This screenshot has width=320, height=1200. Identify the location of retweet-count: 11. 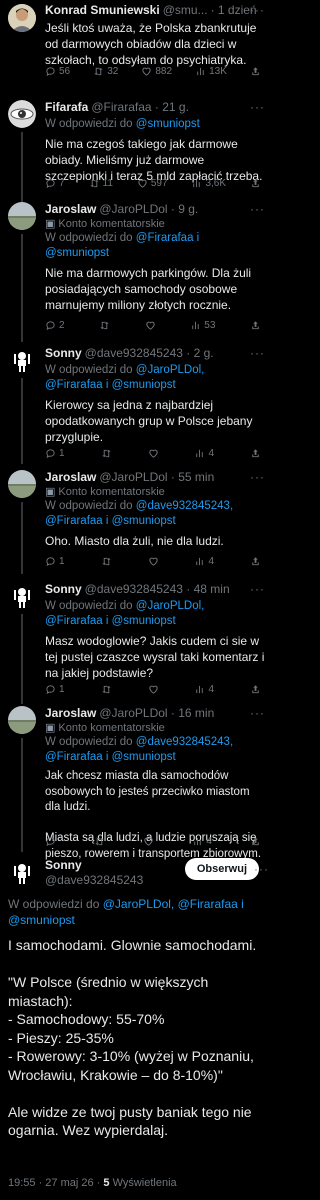
(107, 183).